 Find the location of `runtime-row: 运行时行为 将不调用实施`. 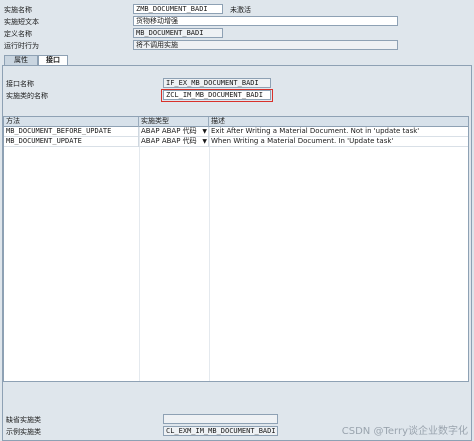

runtime-row: 运行时行为 将不调用实施 is located at coordinates (237, 45).